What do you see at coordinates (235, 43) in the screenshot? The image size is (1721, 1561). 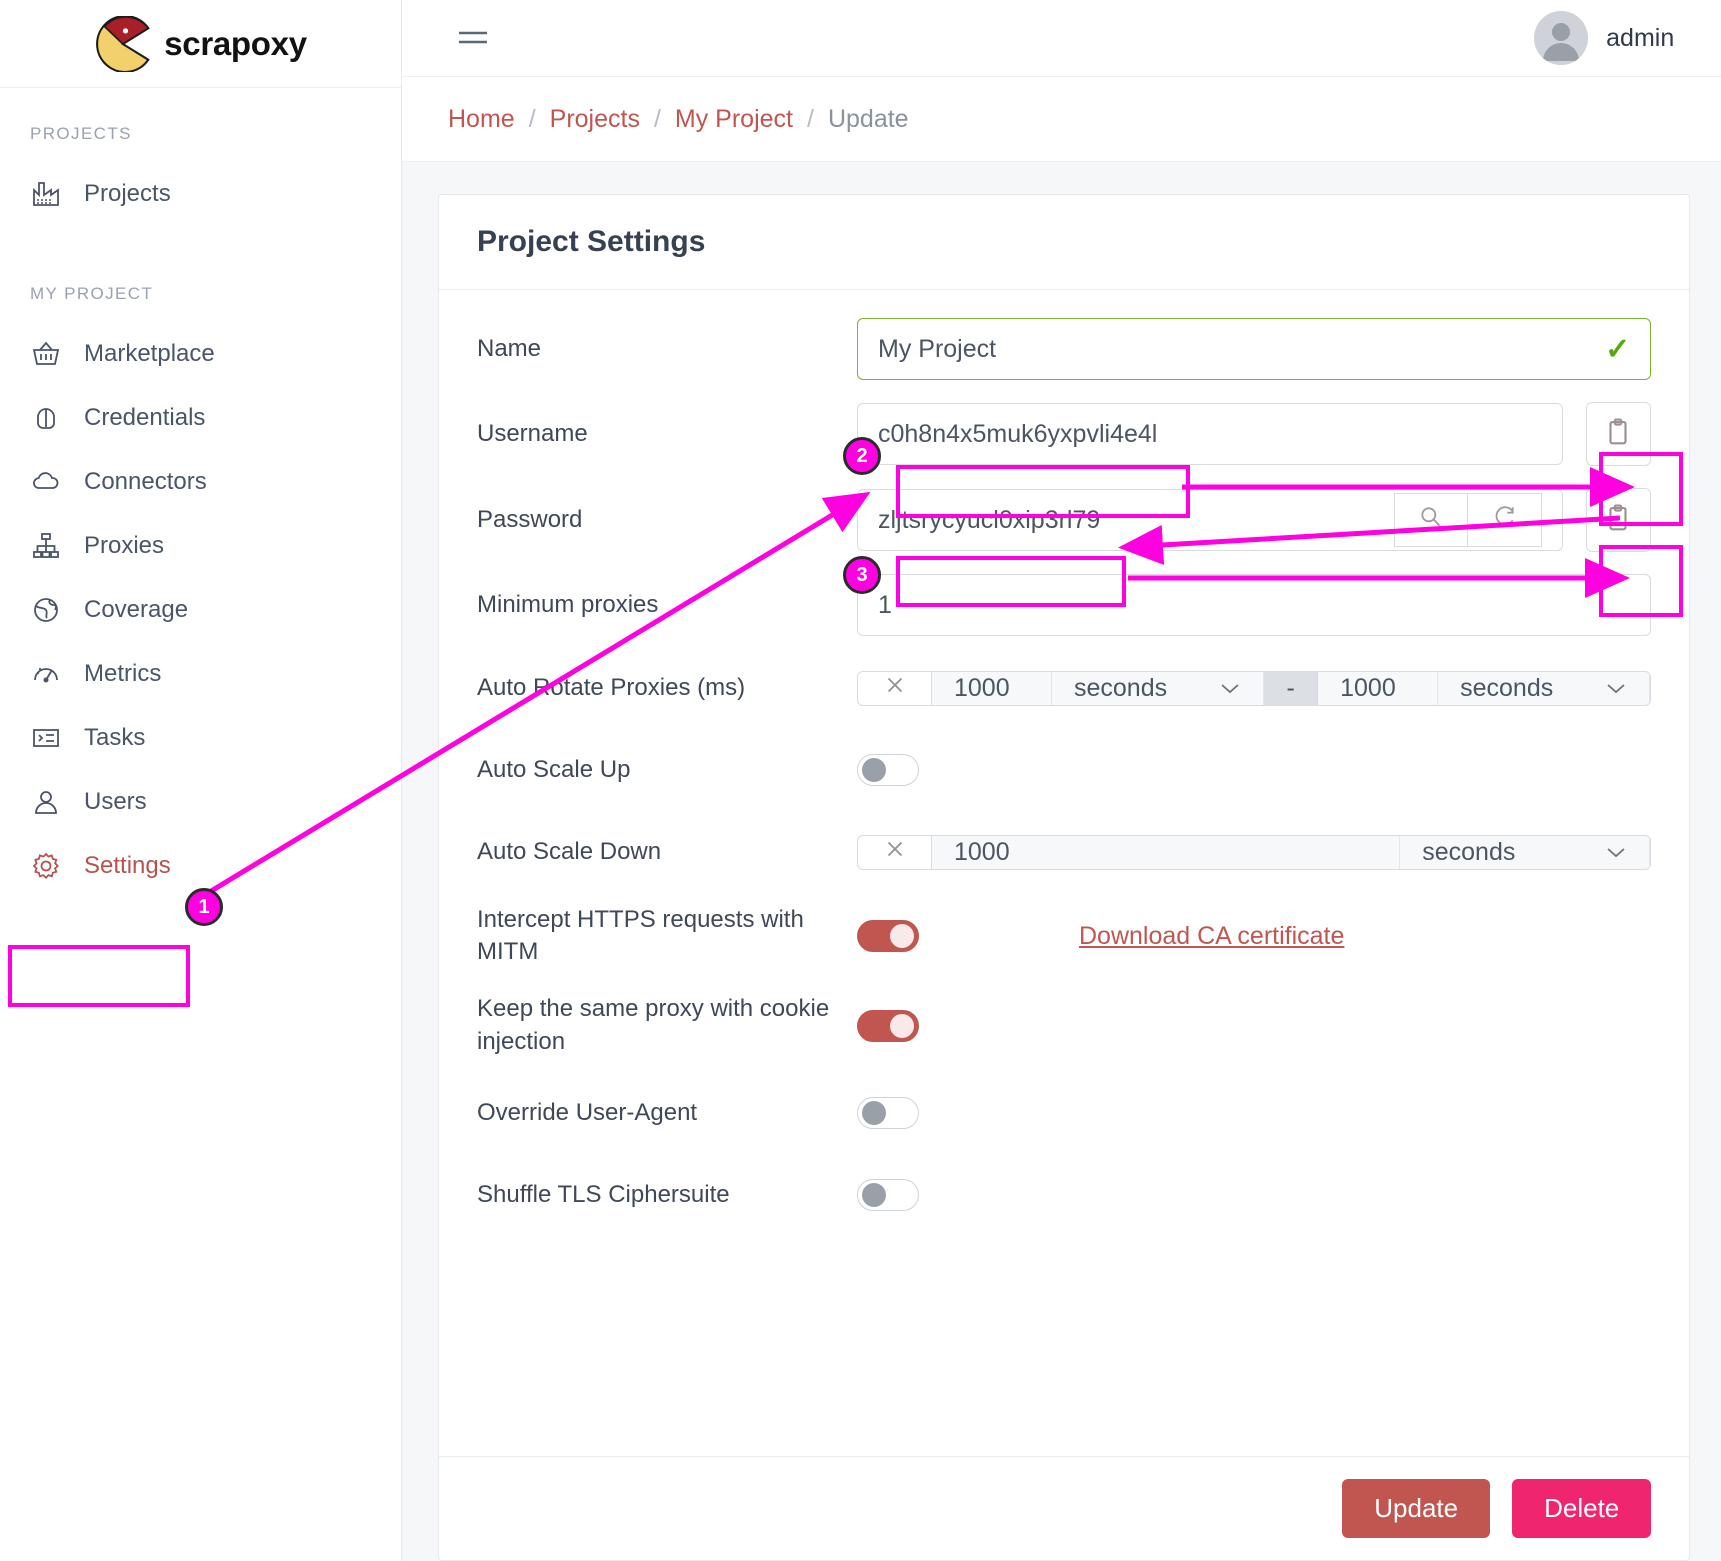 I see `brand-name: scrapoxy` at bounding box center [235, 43].